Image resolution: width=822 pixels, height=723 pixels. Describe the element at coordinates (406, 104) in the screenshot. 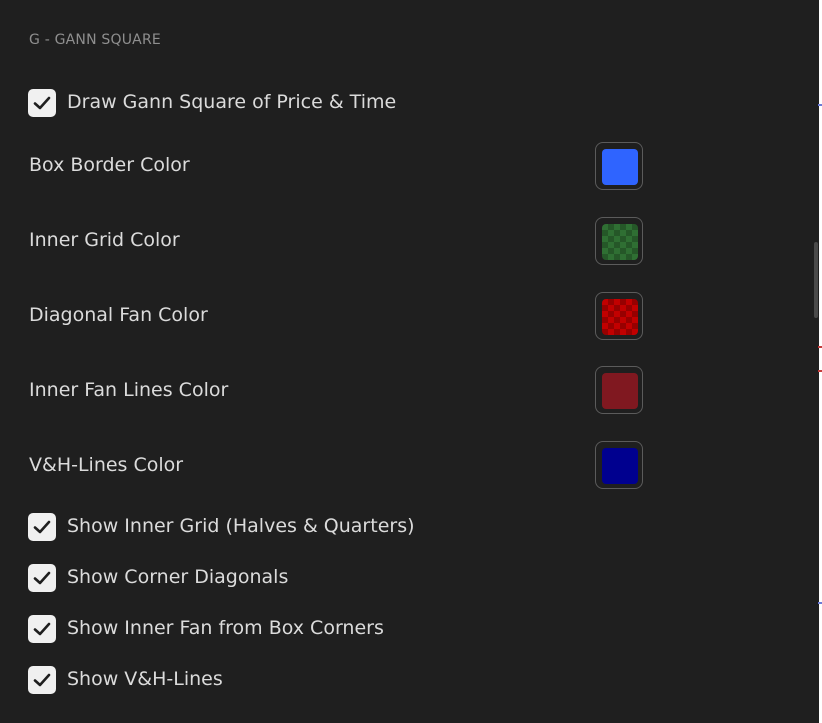

I see `draw-gann-square-row: Draw Gann Square of Price & Time` at that location.